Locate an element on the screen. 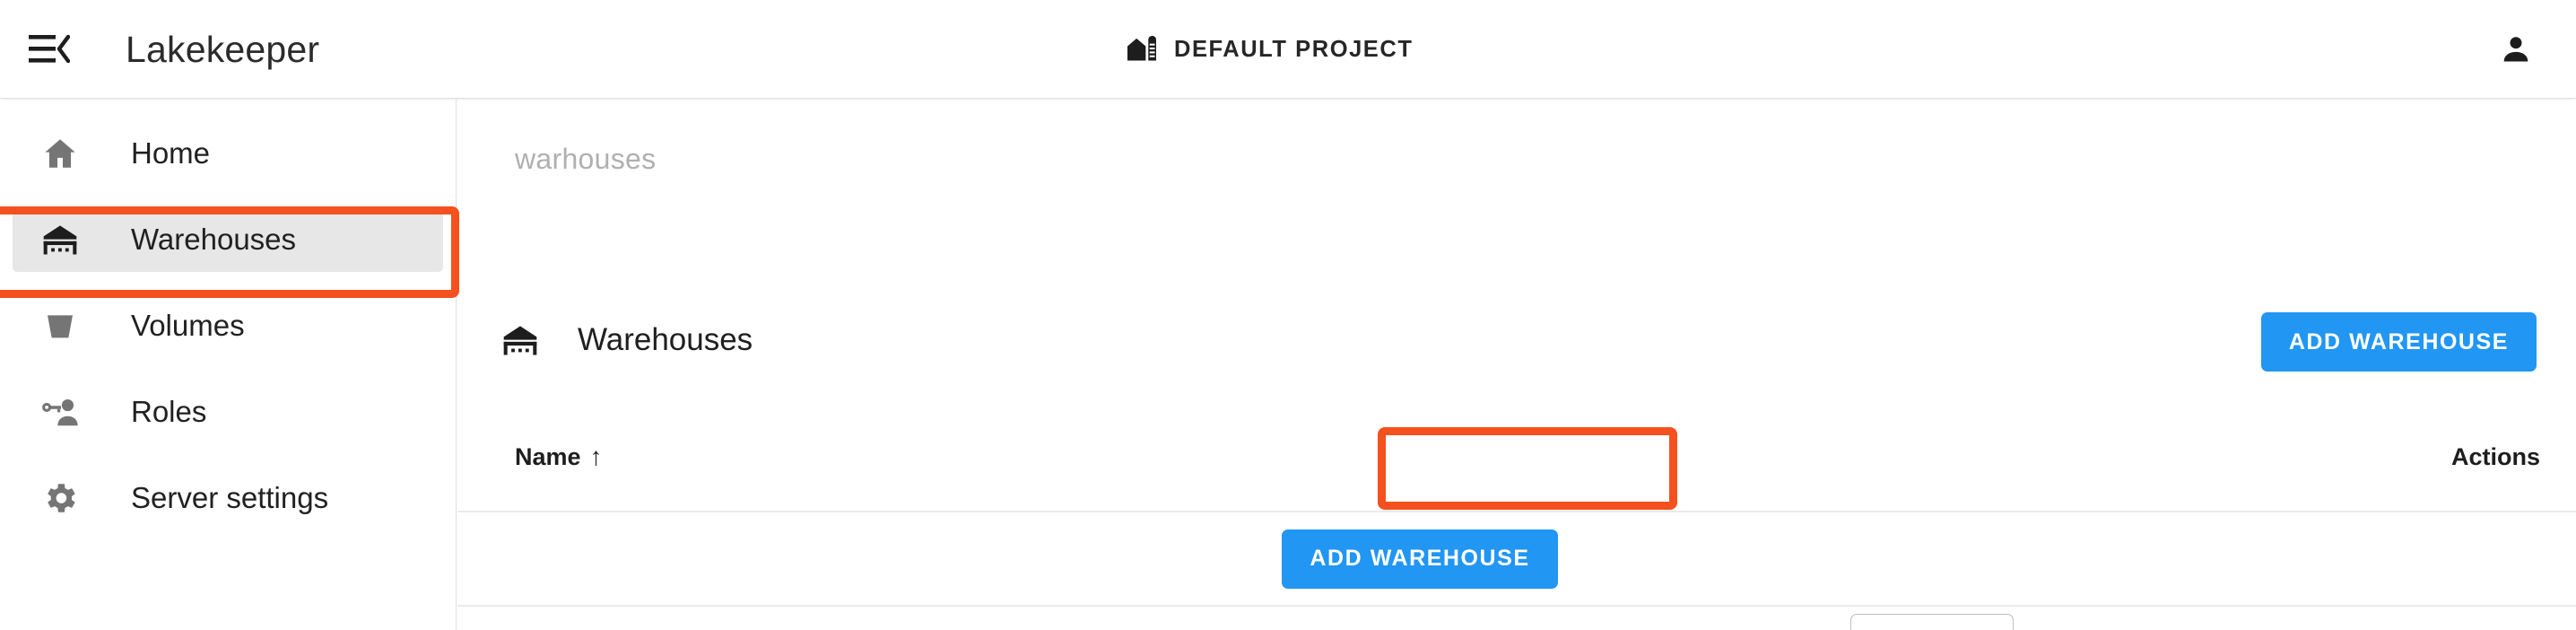 This screenshot has height=630, width=2576. page-header-actions: ADD WAREHOUSE is located at coordinates (2398, 342).